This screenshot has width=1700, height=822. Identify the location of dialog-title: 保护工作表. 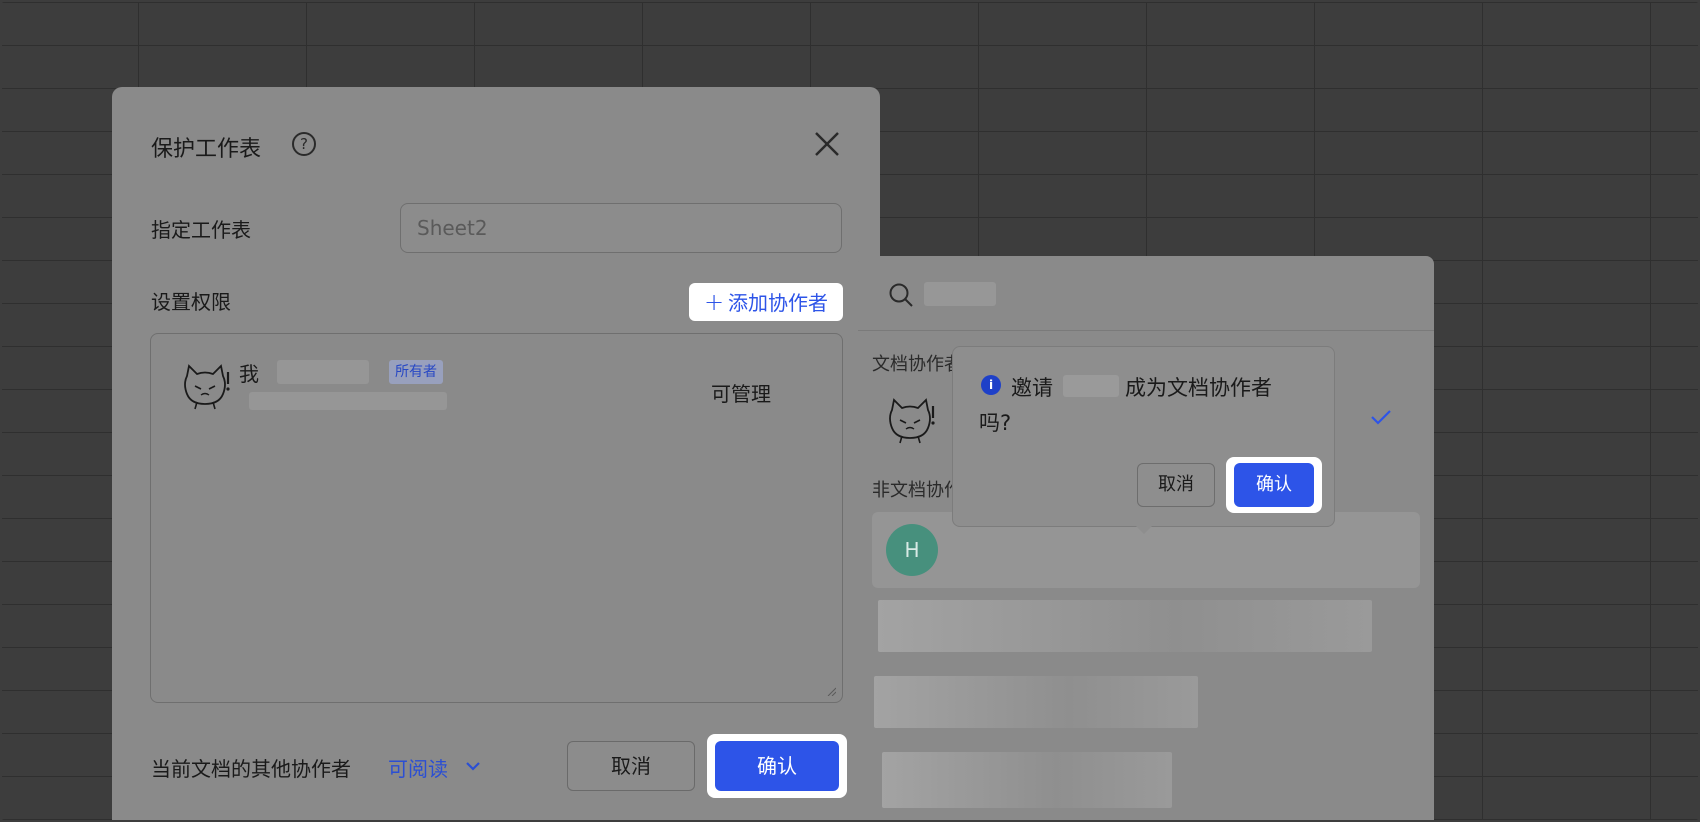
(206, 149).